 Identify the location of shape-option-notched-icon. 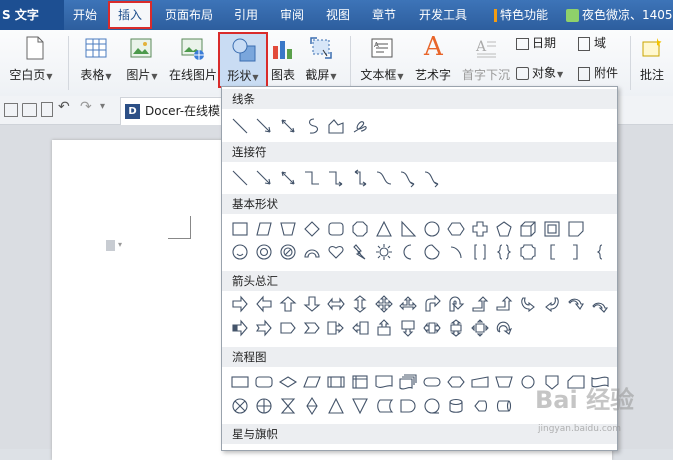
(264, 328).